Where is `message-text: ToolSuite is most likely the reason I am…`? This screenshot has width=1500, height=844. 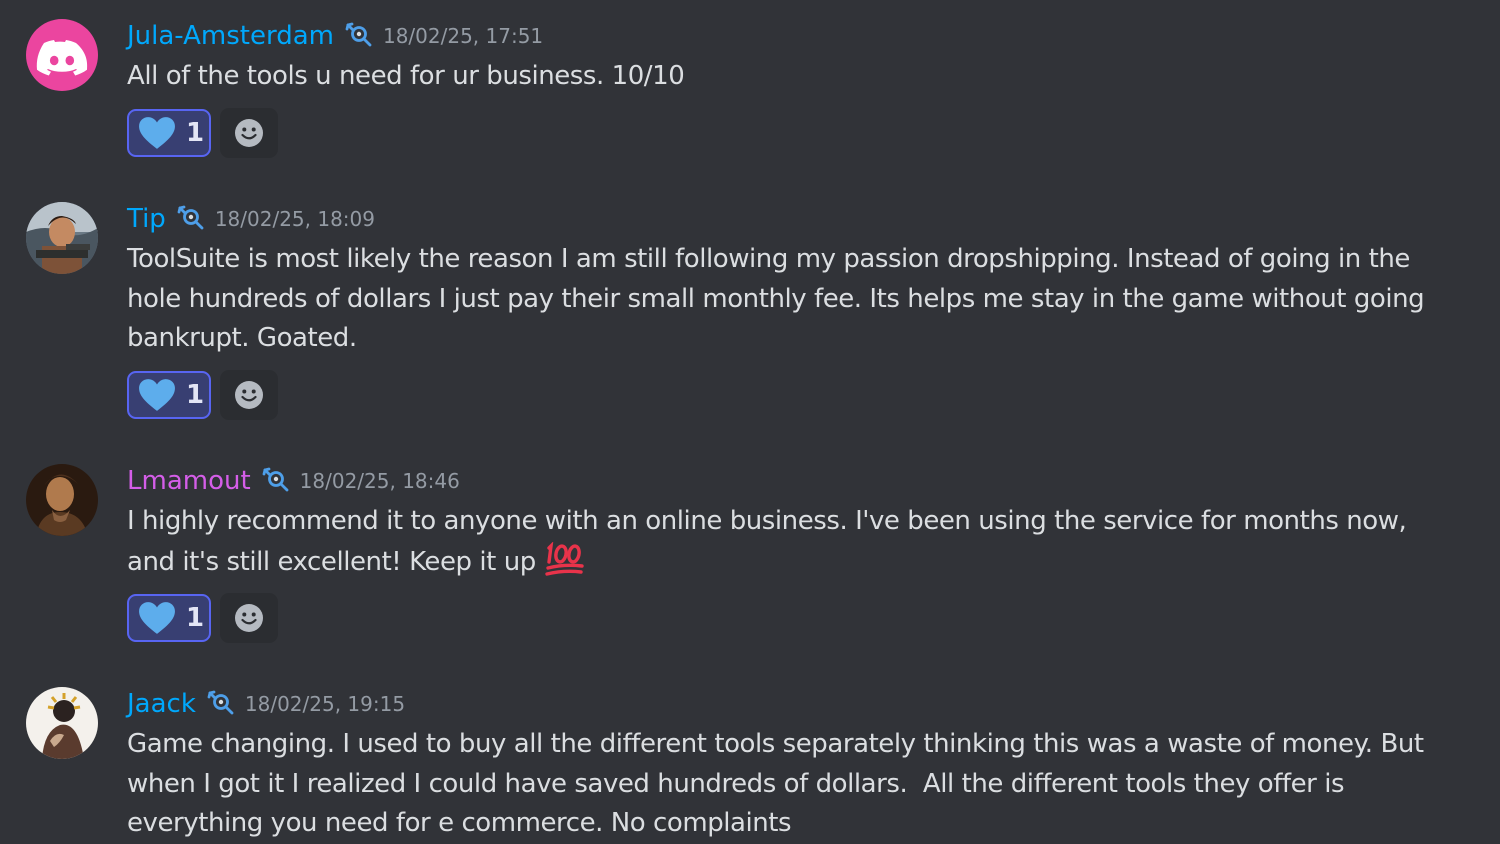 message-text: ToolSuite is most likely the reason I am… is located at coordinates (780, 298).